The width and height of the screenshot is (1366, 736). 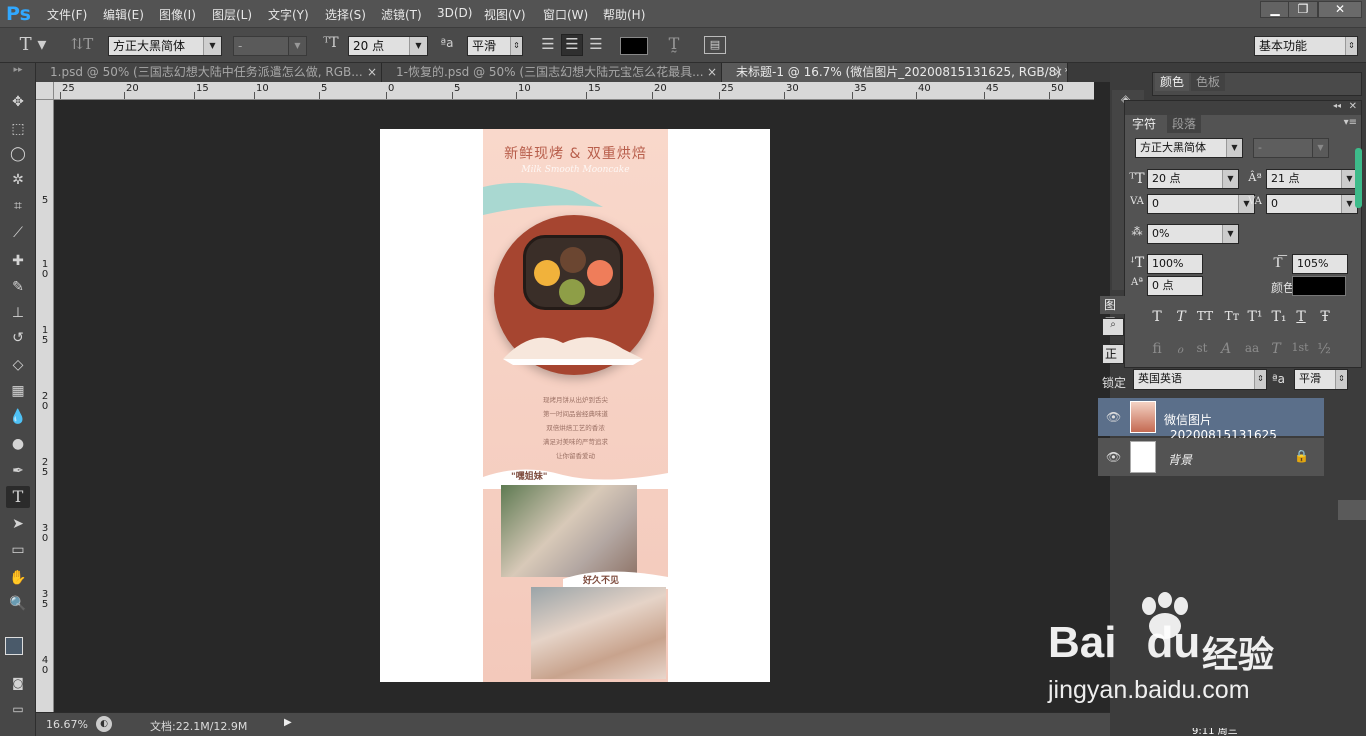 What do you see at coordinates (495, 46) in the screenshot?
I see `antialias-dropdown: 平滑 ⇕` at bounding box center [495, 46].